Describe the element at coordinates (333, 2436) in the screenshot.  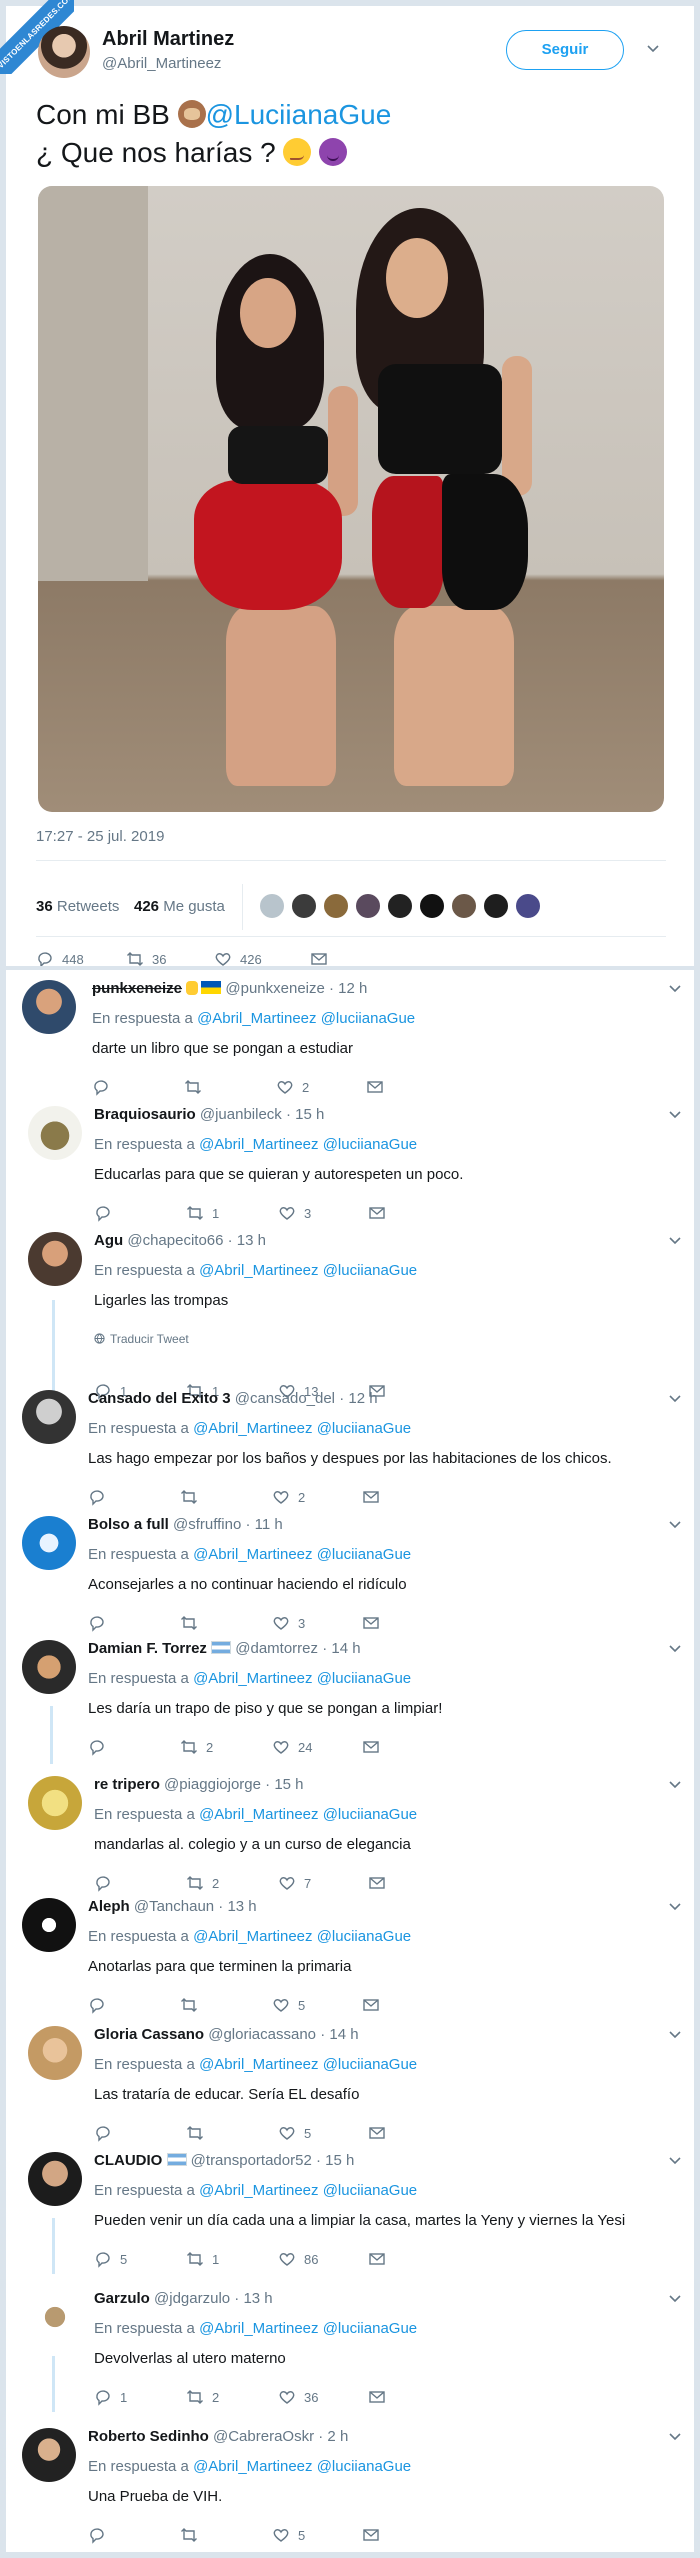
I see `reply-time: · 2 h` at that location.